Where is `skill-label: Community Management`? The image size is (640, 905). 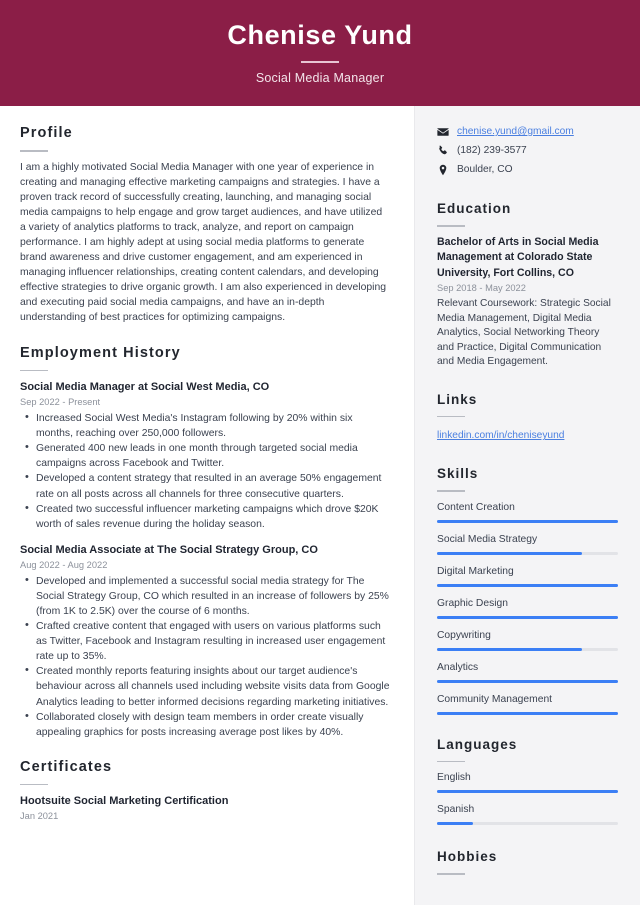
skill-label: Community Management is located at coordinates (495, 699).